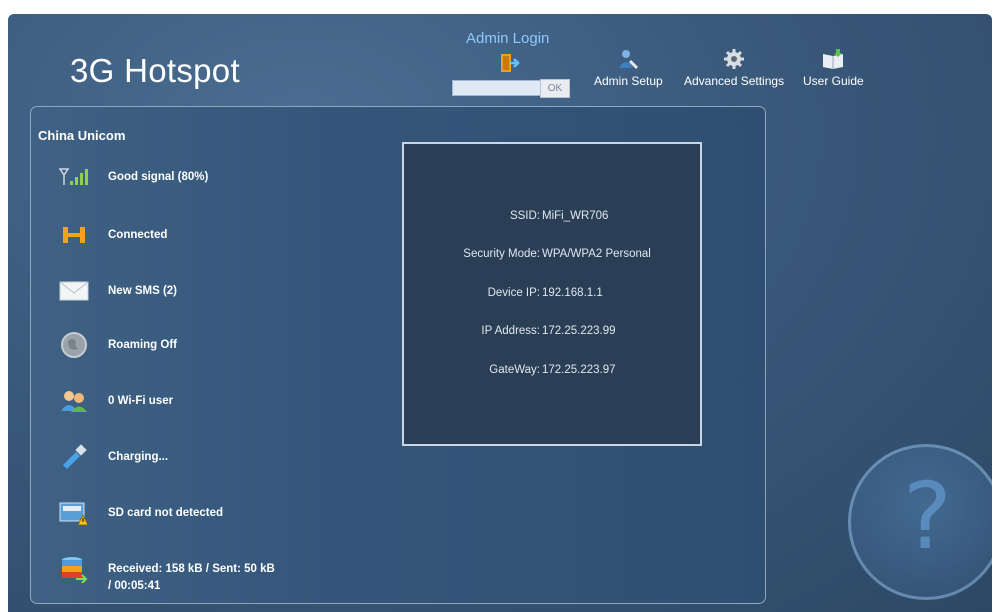 The width and height of the screenshot is (997, 612). What do you see at coordinates (514, 370) in the screenshot?
I see `gateway-label: GateWay:` at bounding box center [514, 370].